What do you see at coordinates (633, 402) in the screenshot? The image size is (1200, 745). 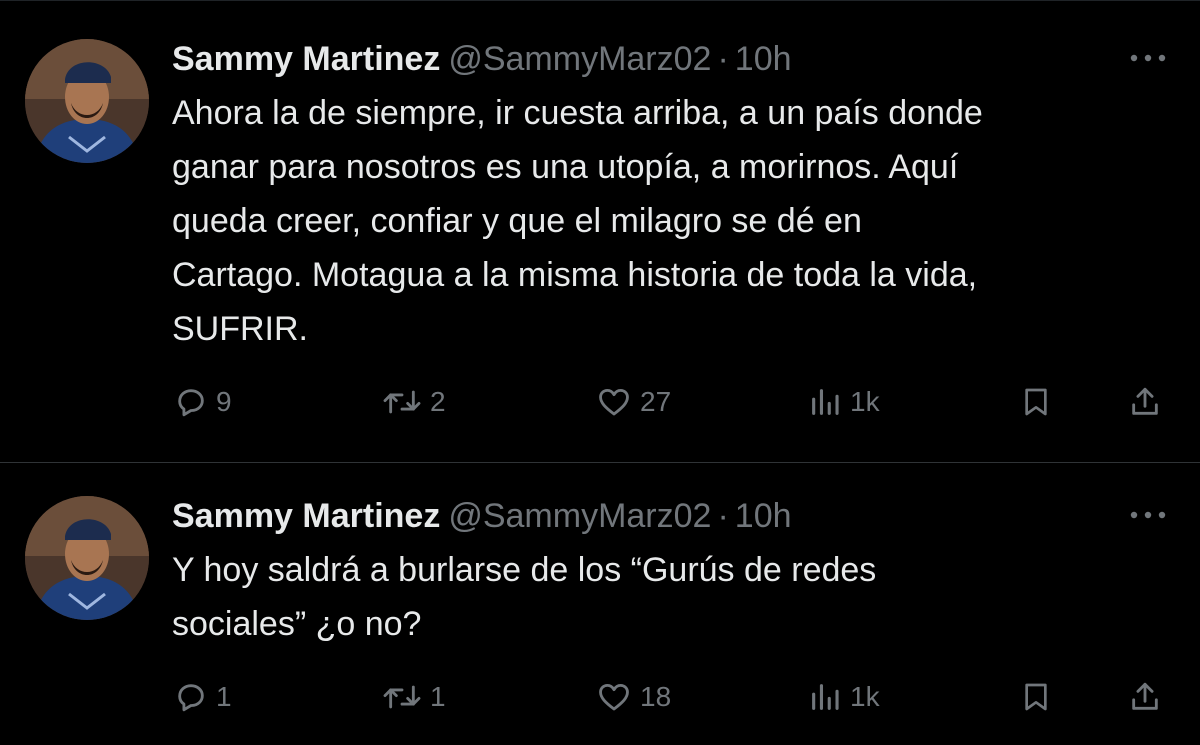 I see `like-button: 27` at bounding box center [633, 402].